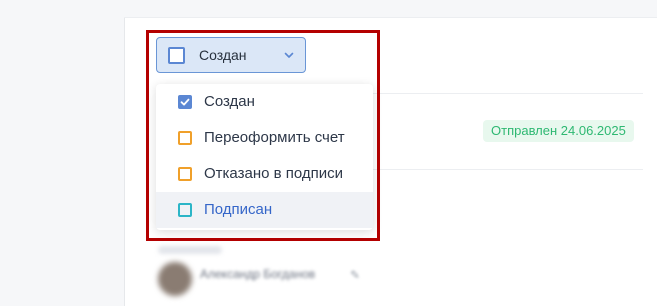 This screenshot has width=657, height=306. Describe the element at coordinates (289, 55) in the screenshot. I see `chevron-down-icon` at that location.